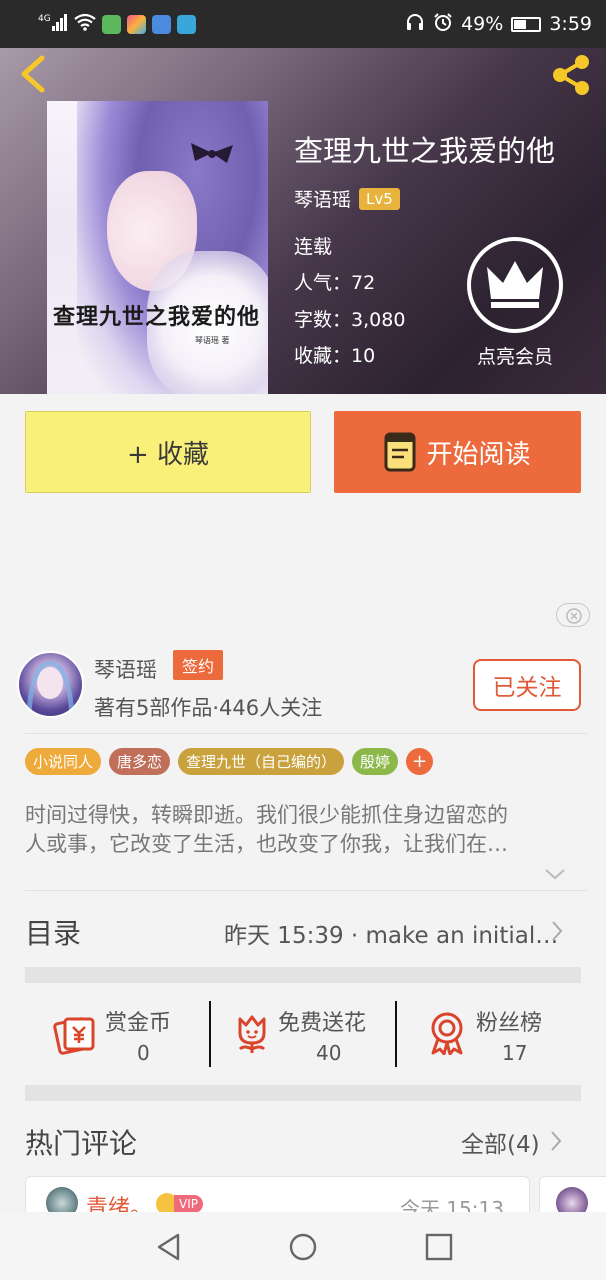 The width and height of the screenshot is (606, 1280). What do you see at coordinates (509, 1023) in the screenshot?
I see `stat-label: 粉丝榜` at bounding box center [509, 1023].